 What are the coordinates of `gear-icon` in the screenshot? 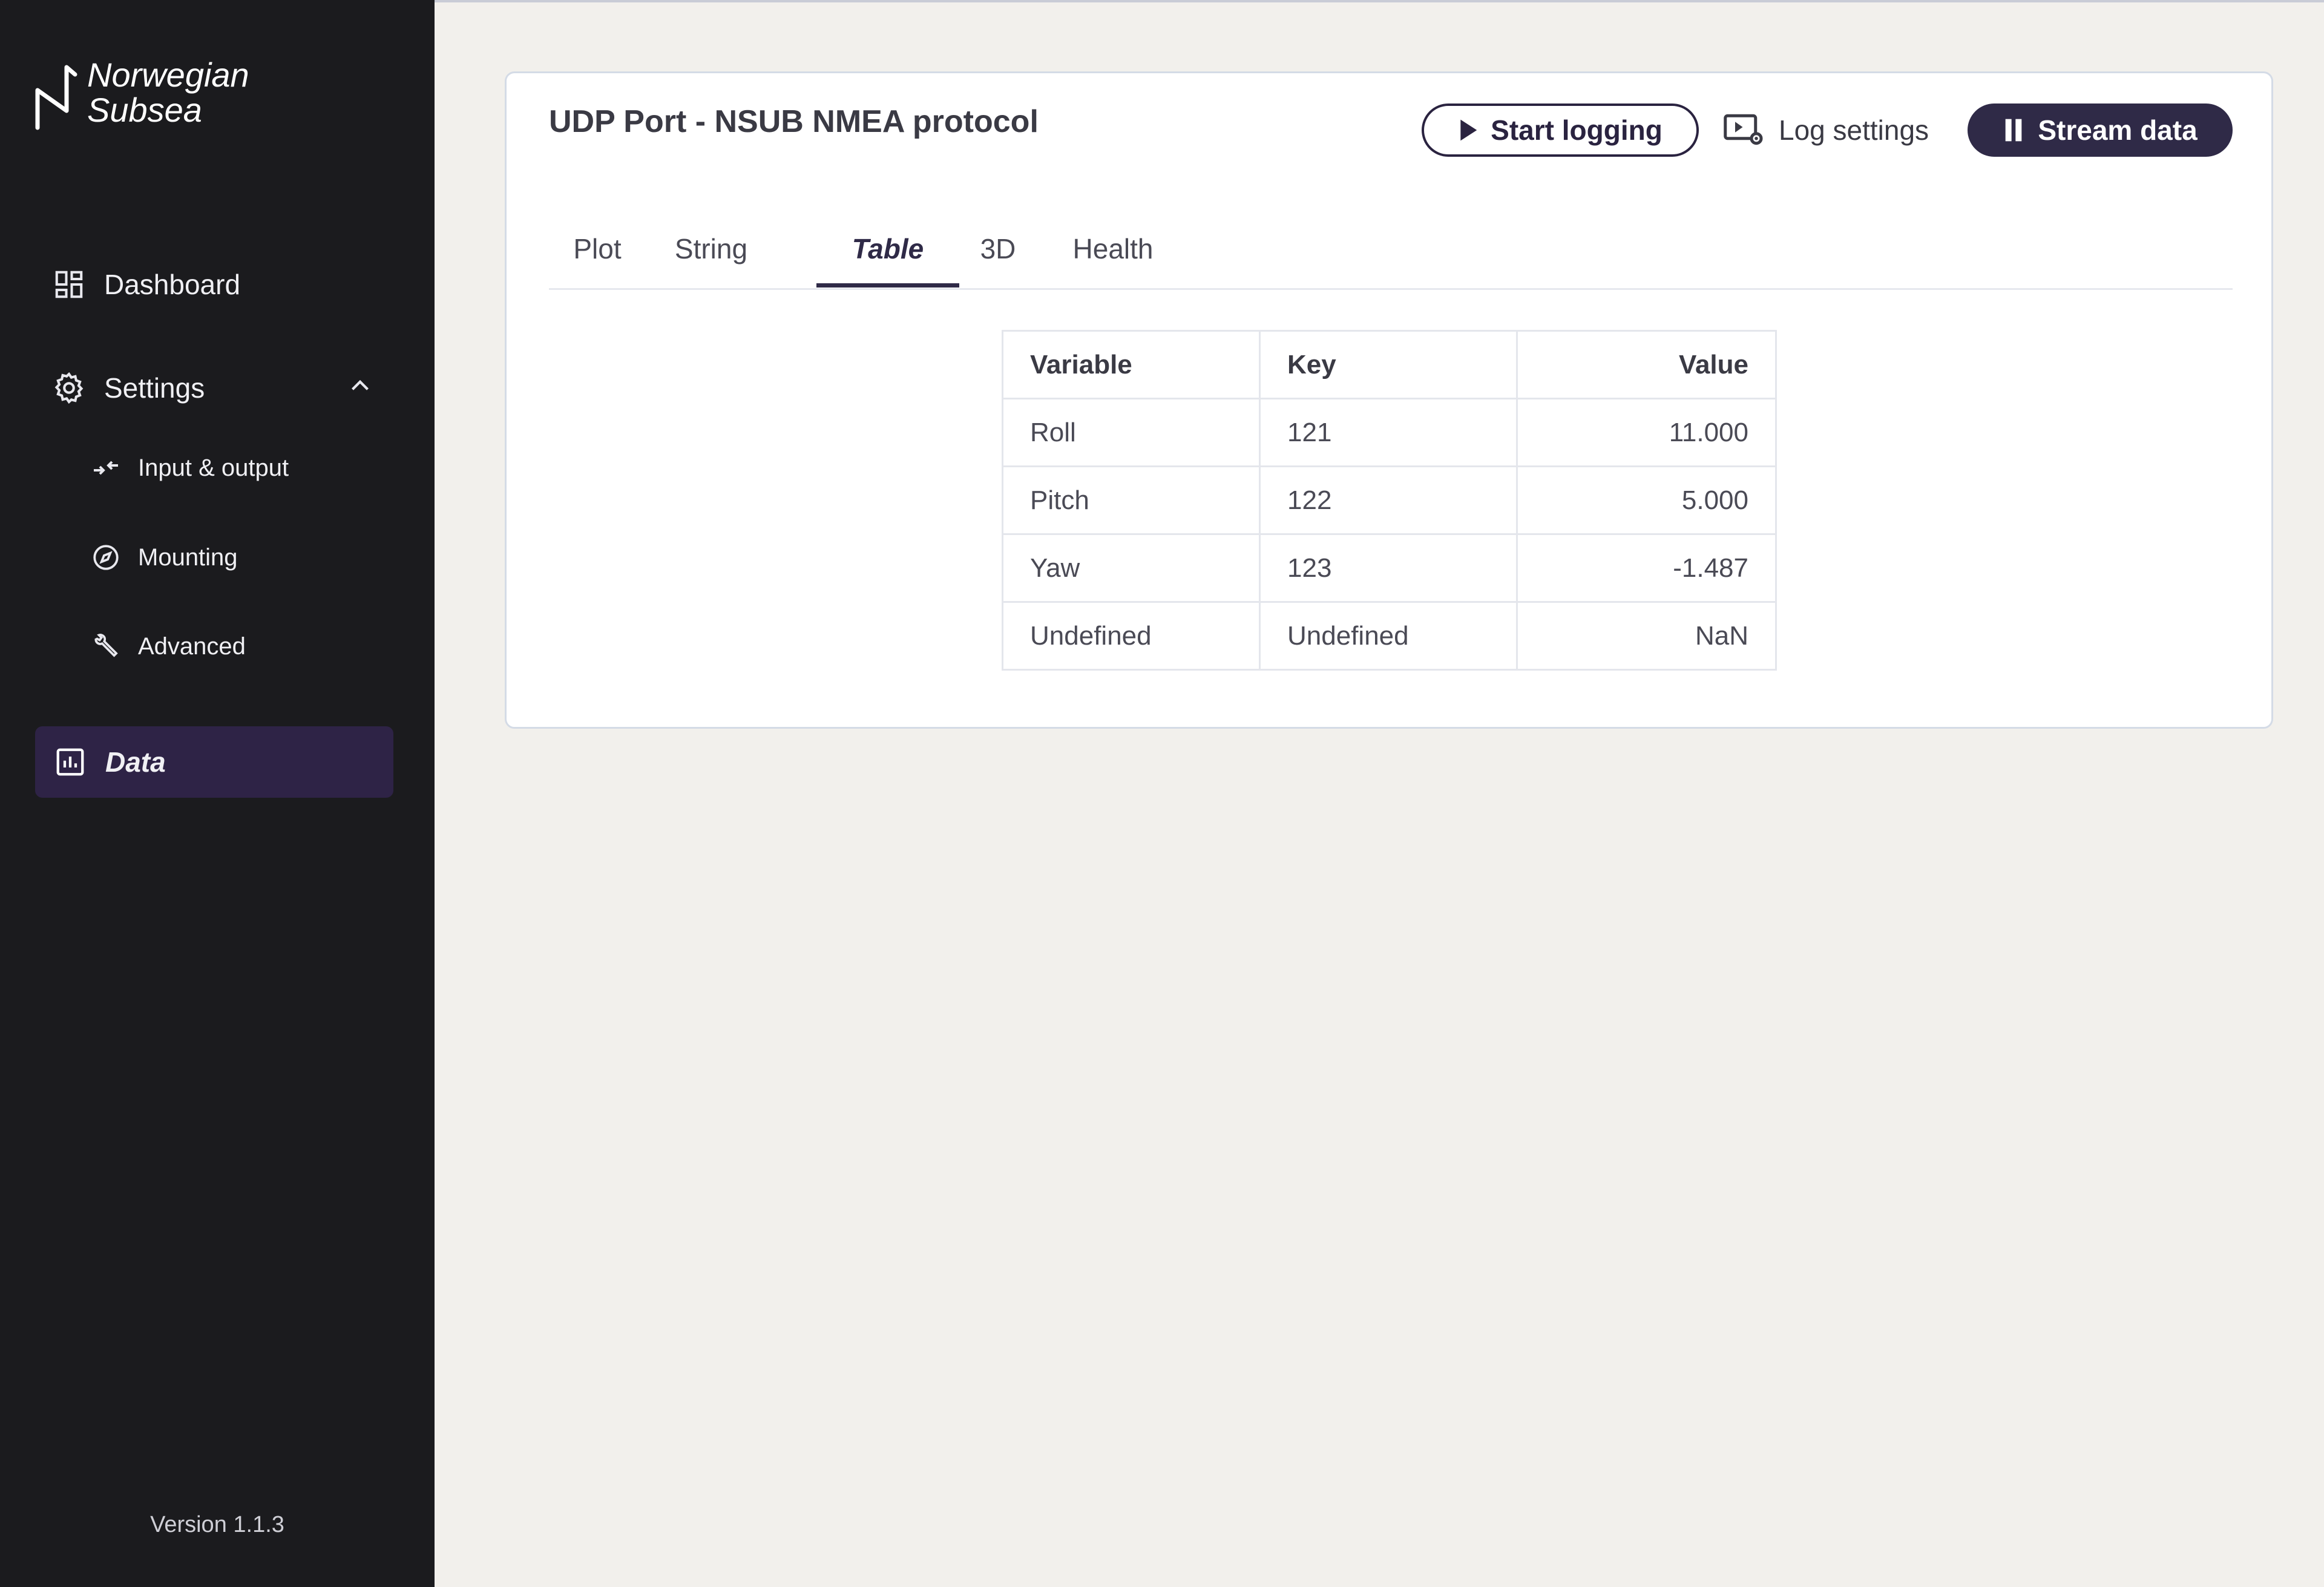 It's located at (69, 388).